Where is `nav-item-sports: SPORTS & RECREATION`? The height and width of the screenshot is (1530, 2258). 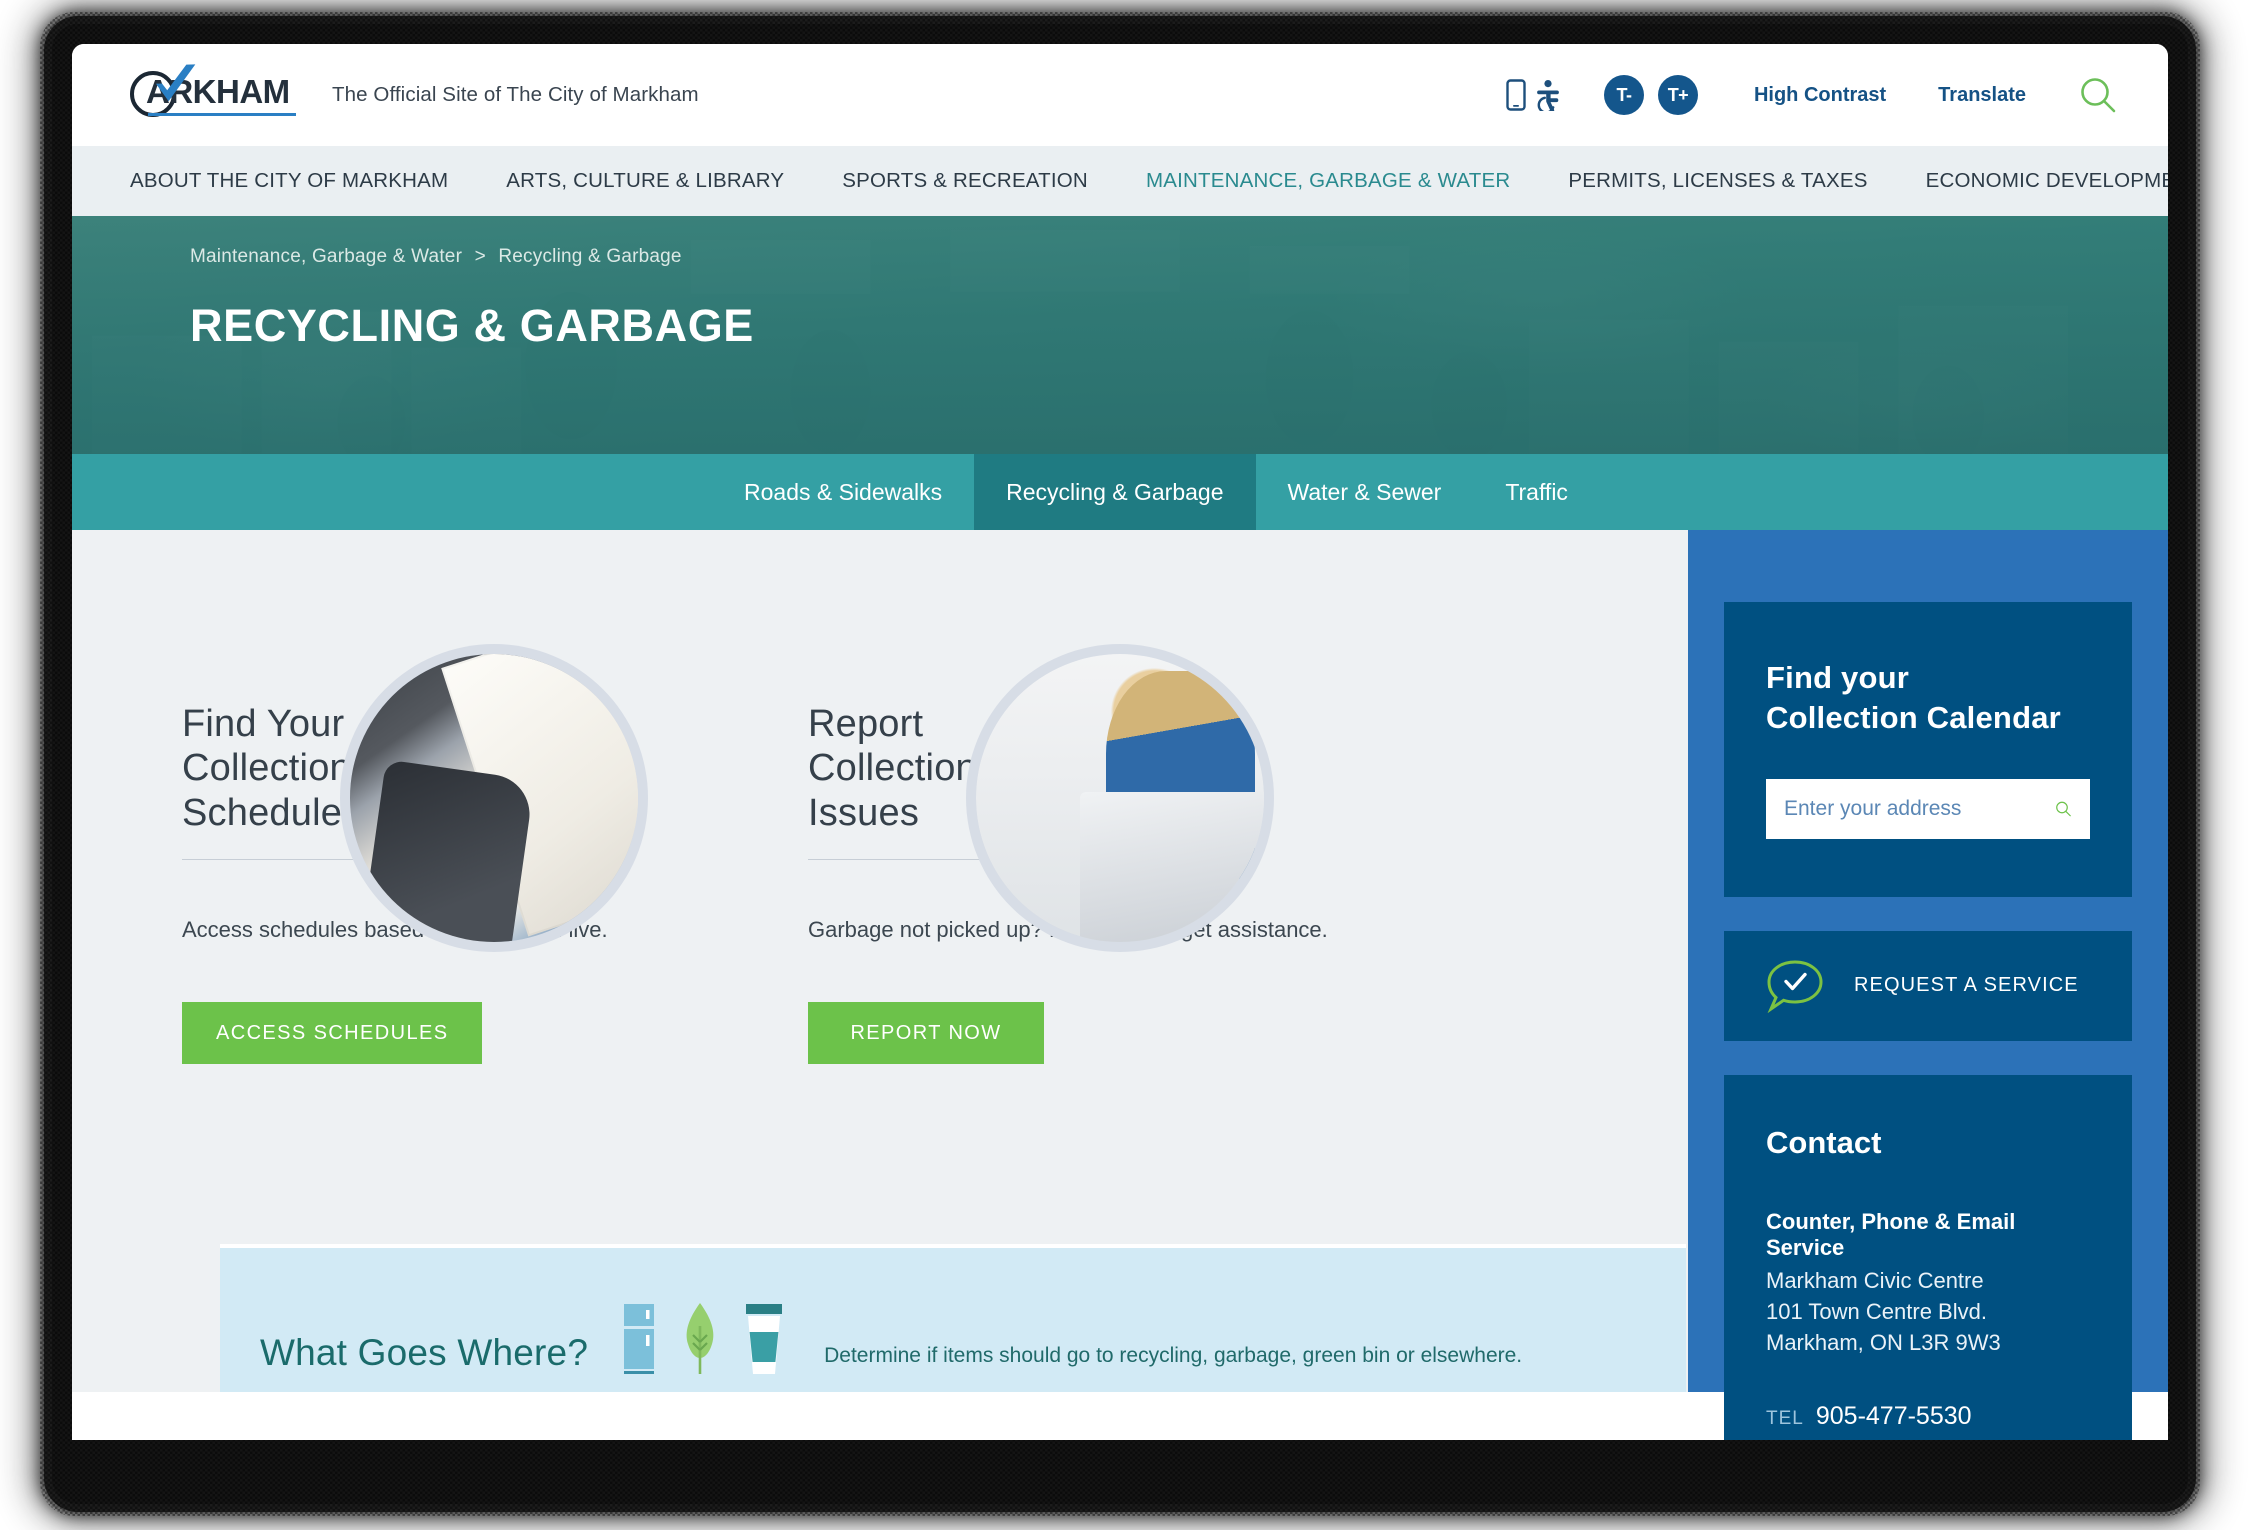
nav-item-sports: SPORTS & RECREATION is located at coordinates (965, 181).